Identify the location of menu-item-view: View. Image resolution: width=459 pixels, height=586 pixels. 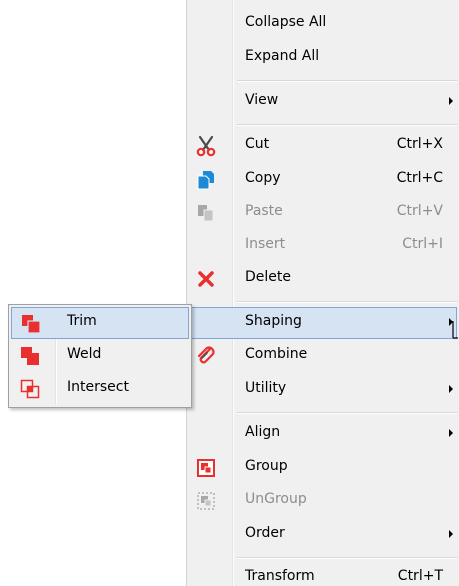
(323, 102).